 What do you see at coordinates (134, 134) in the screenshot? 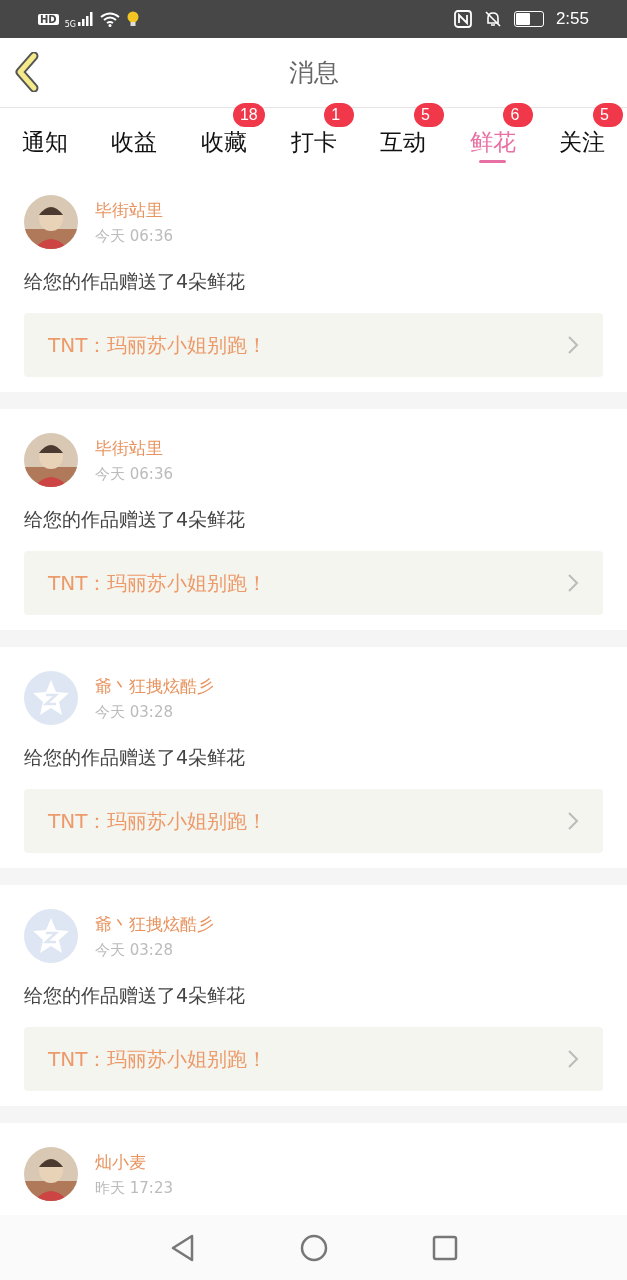
I see `tab: 收益` at bounding box center [134, 134].